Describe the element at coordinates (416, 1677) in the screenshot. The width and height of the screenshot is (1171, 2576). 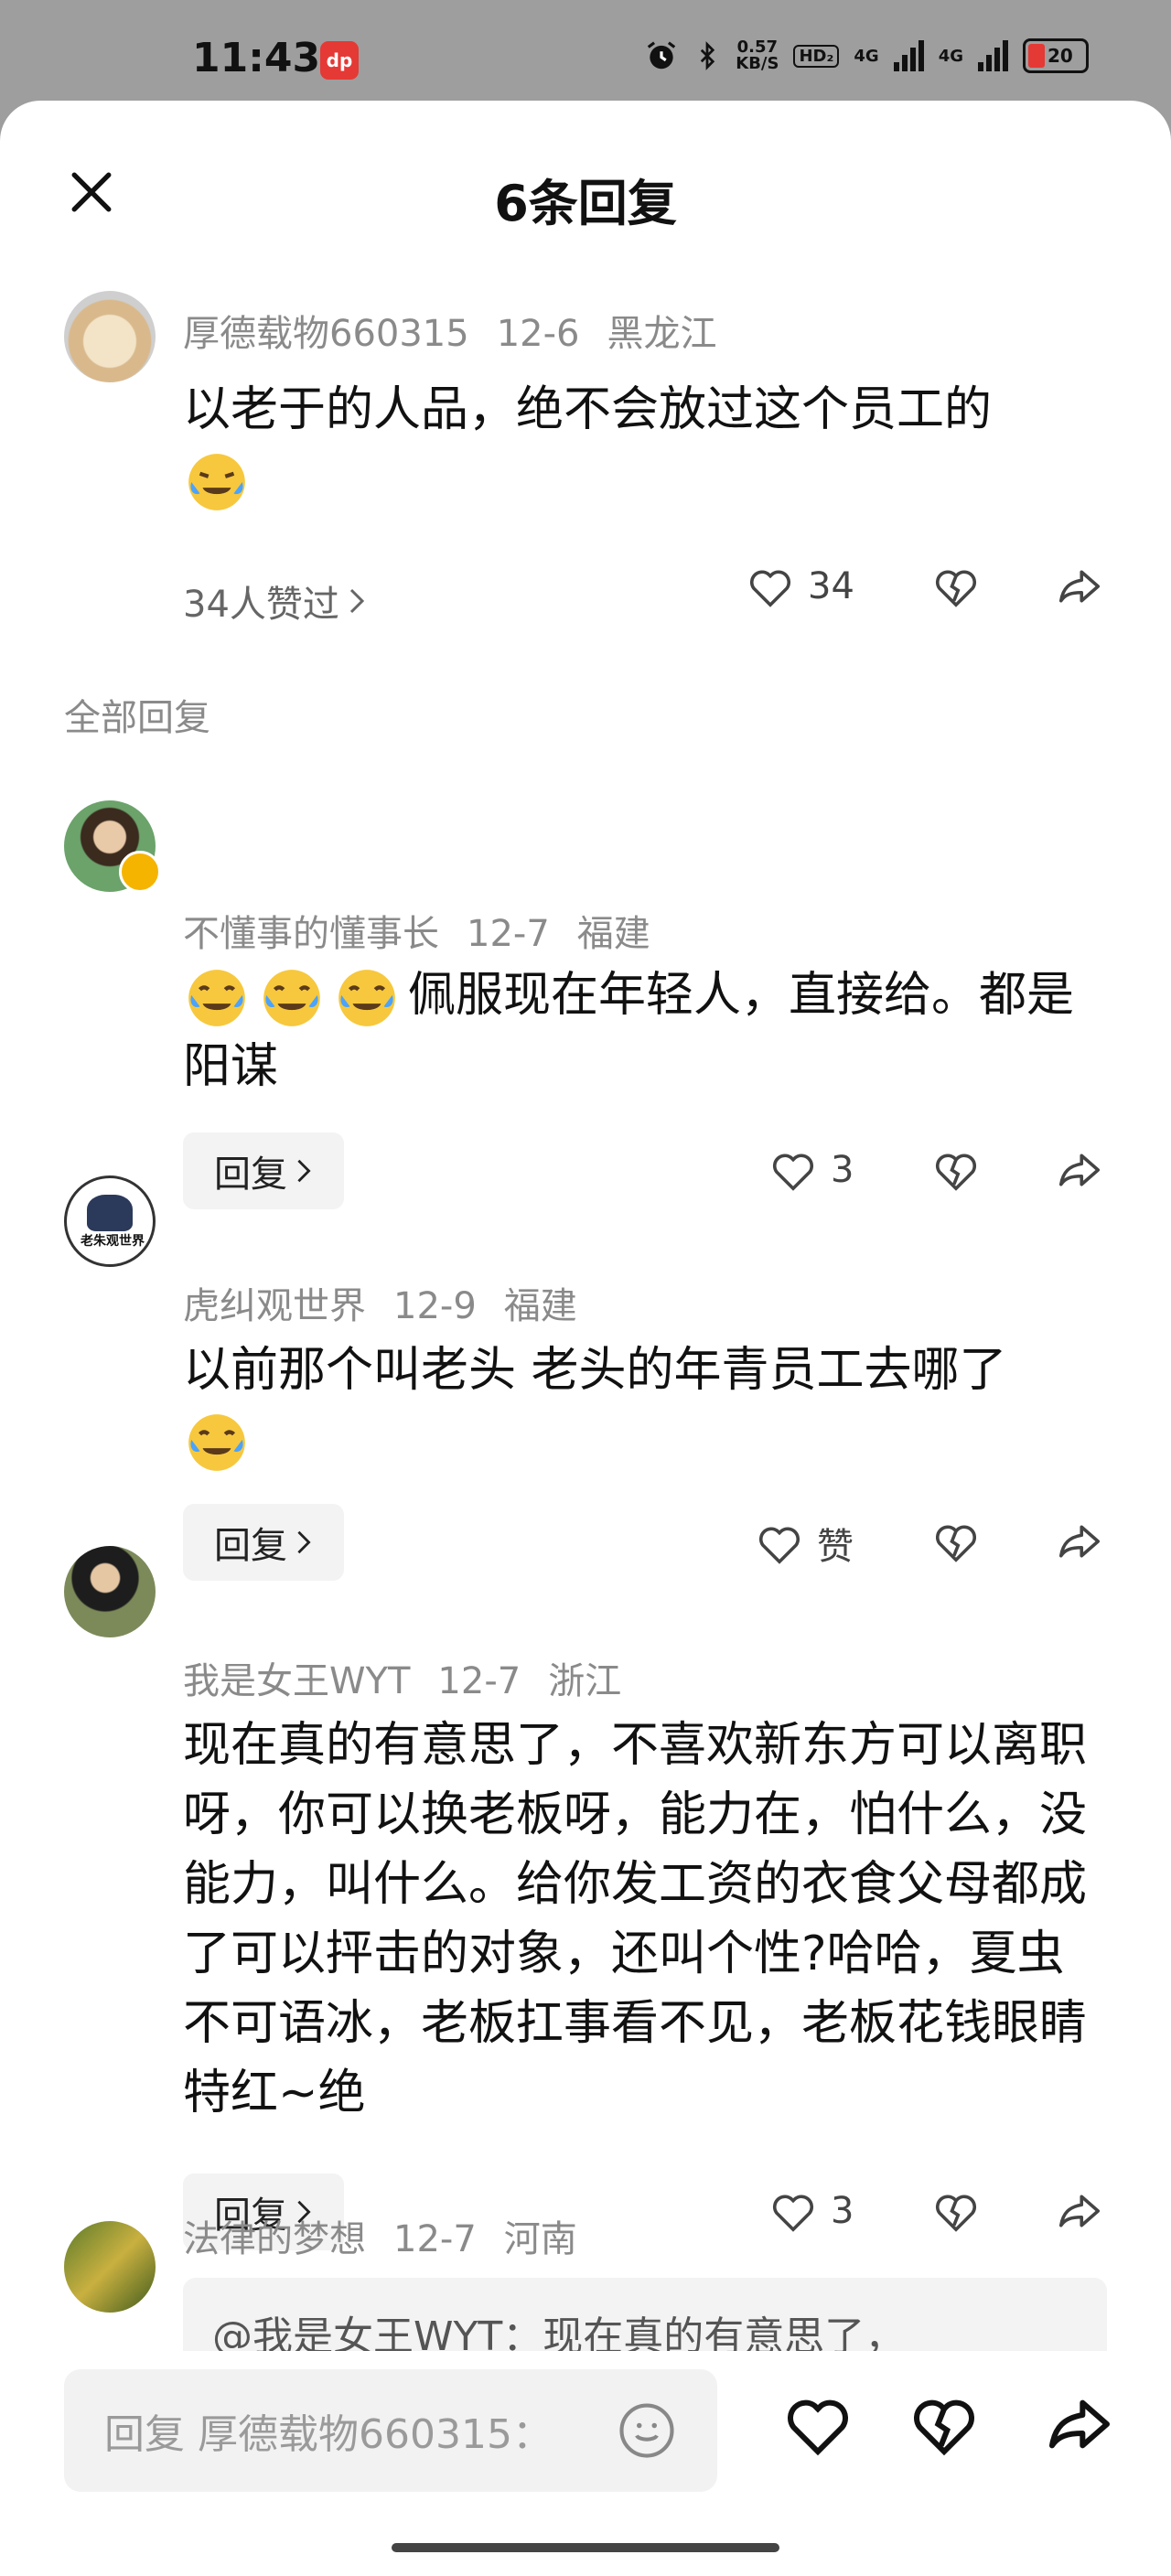
I see `comment-meta: 我是女王WYT 12-7 浙江` at that location.